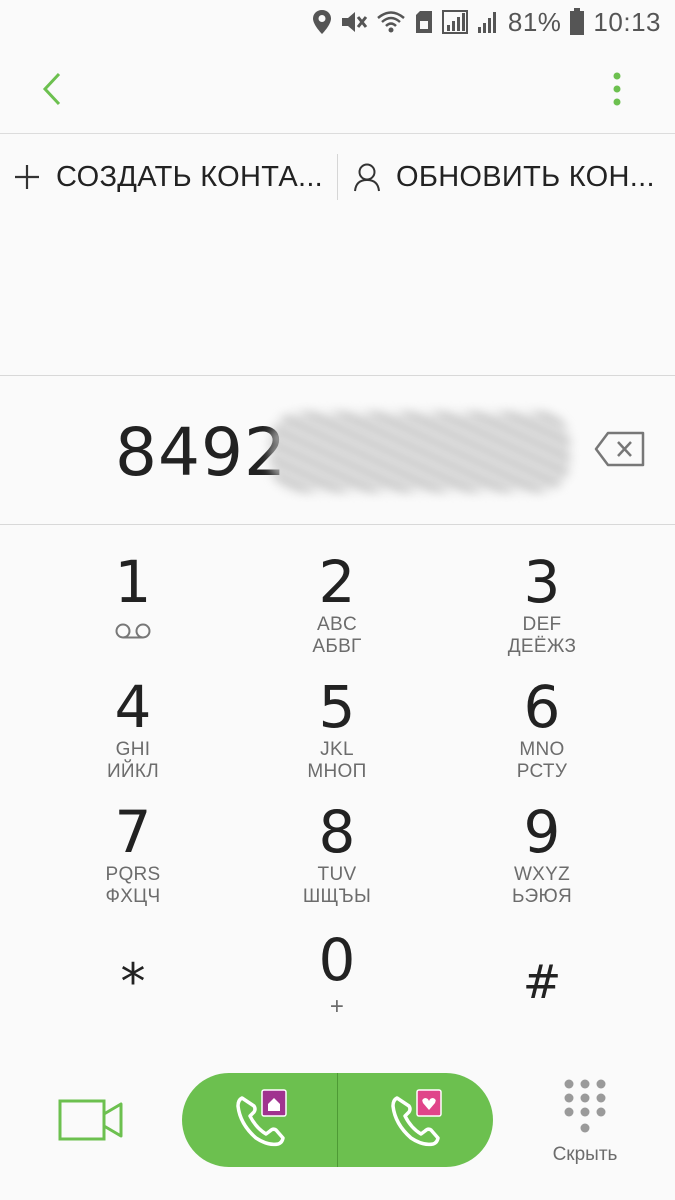  What do you see at coordinates (577, 21) in the screenshot?
I see `battery-icon` at bounding box center [577, 21].